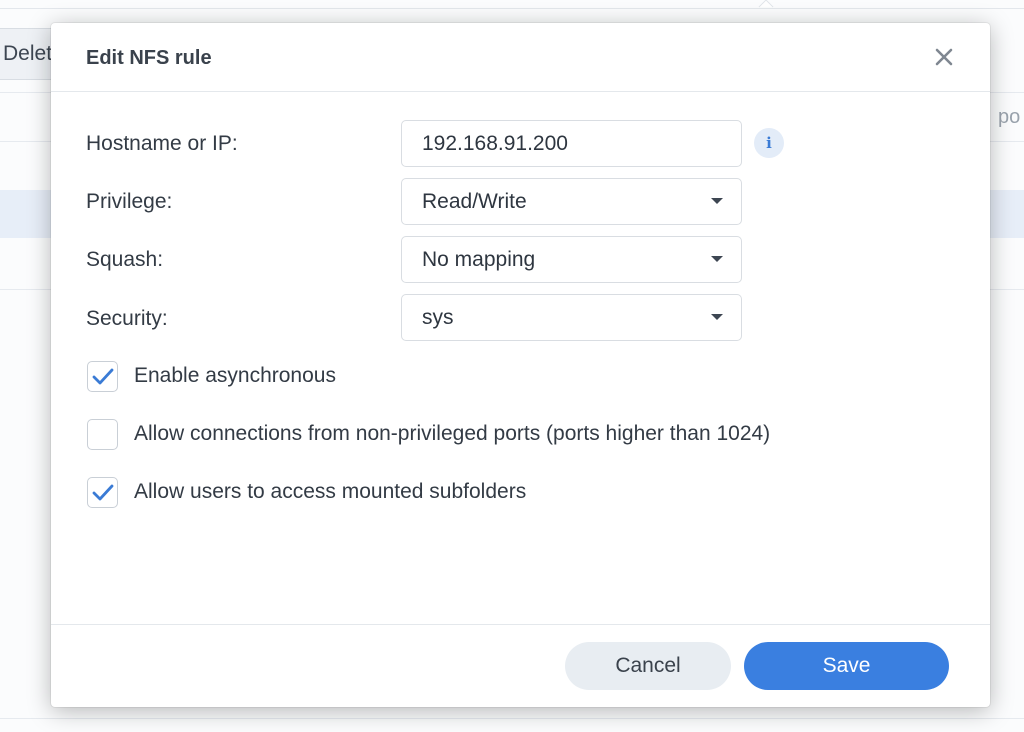 The height and width of the screenshot is (732, 1024). I want to click on close-icon, so click(944, 57).